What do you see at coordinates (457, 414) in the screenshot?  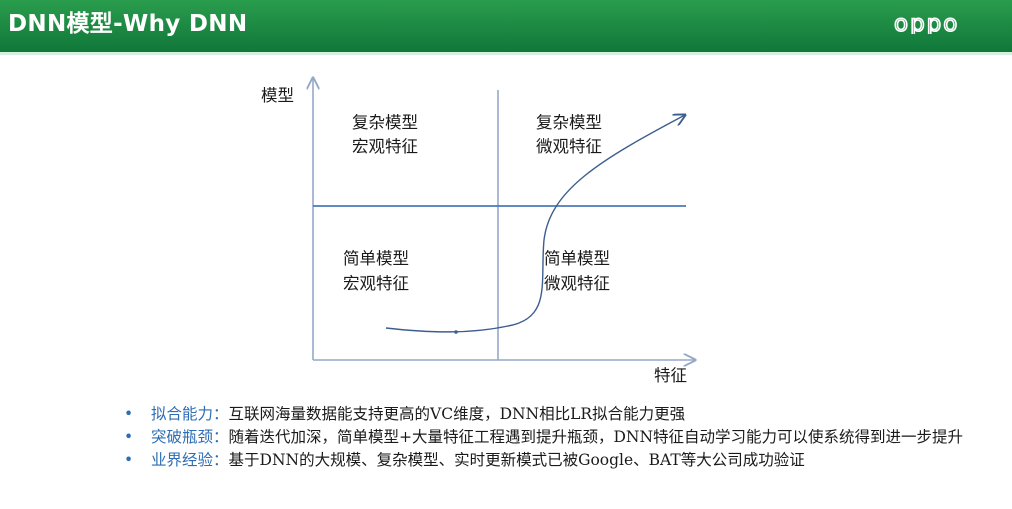 I see `bullet-text: 互联网海量数据能支持更高的VC维度，DNN相比LR拟合能力更强` at bounding box center [457, 414].